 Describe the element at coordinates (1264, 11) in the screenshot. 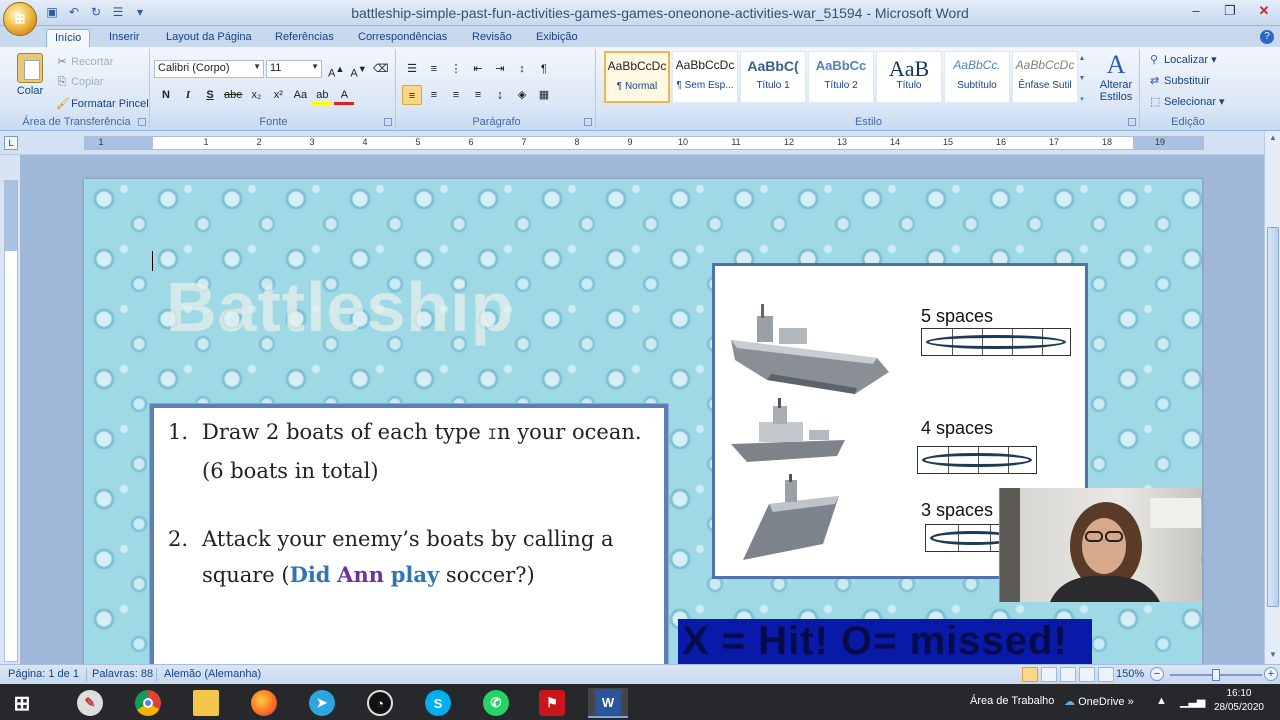

I see `close-button: ✕` at that location.